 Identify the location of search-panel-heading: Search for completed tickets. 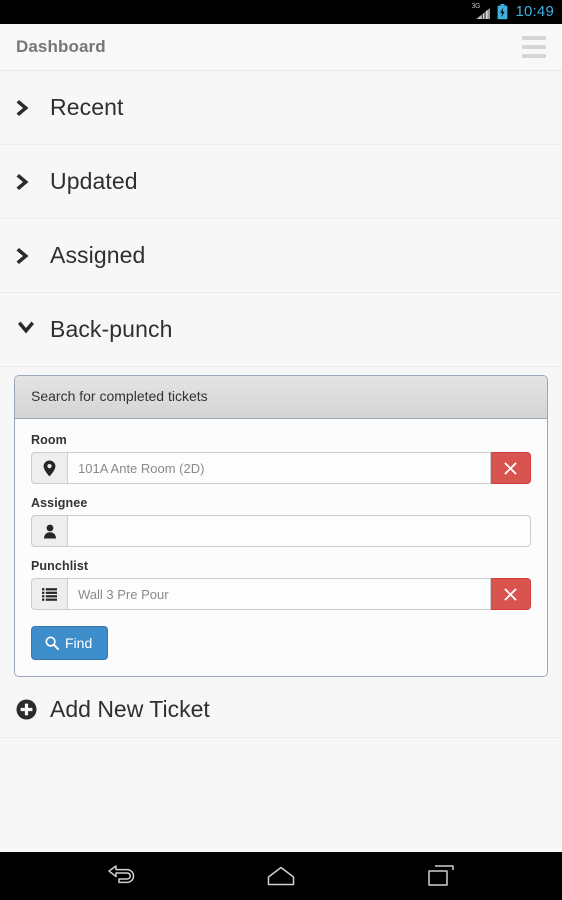
(281, 397).